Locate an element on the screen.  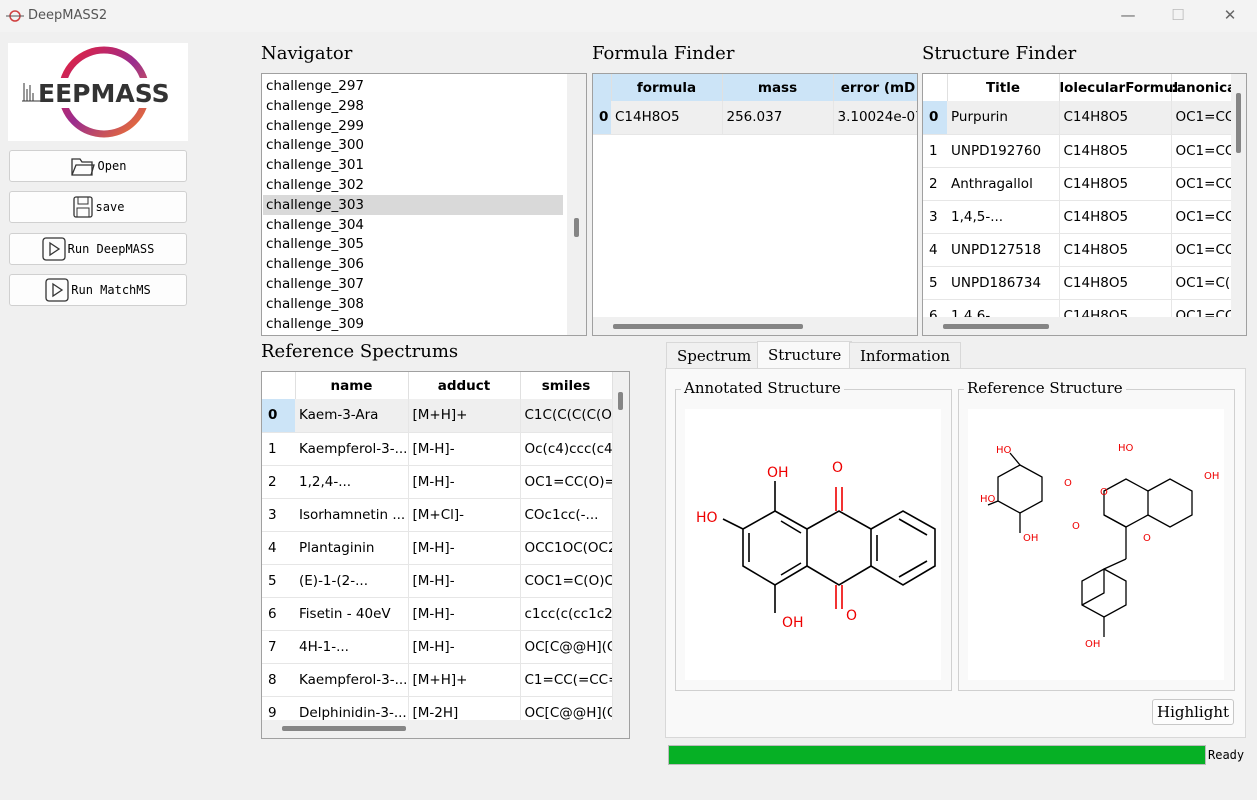
row-index: 7 is located at coordinates (278, 647).